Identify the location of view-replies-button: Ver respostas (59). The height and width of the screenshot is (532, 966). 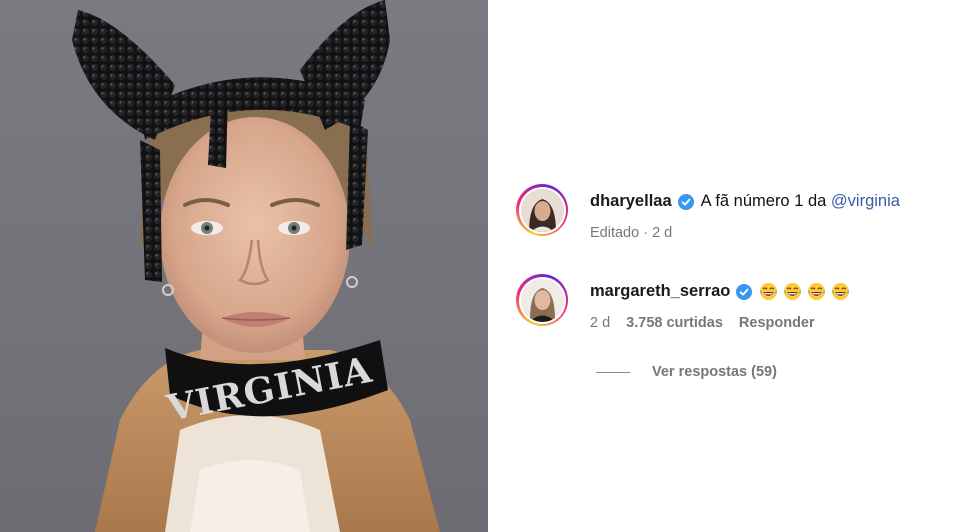
(686, 372).